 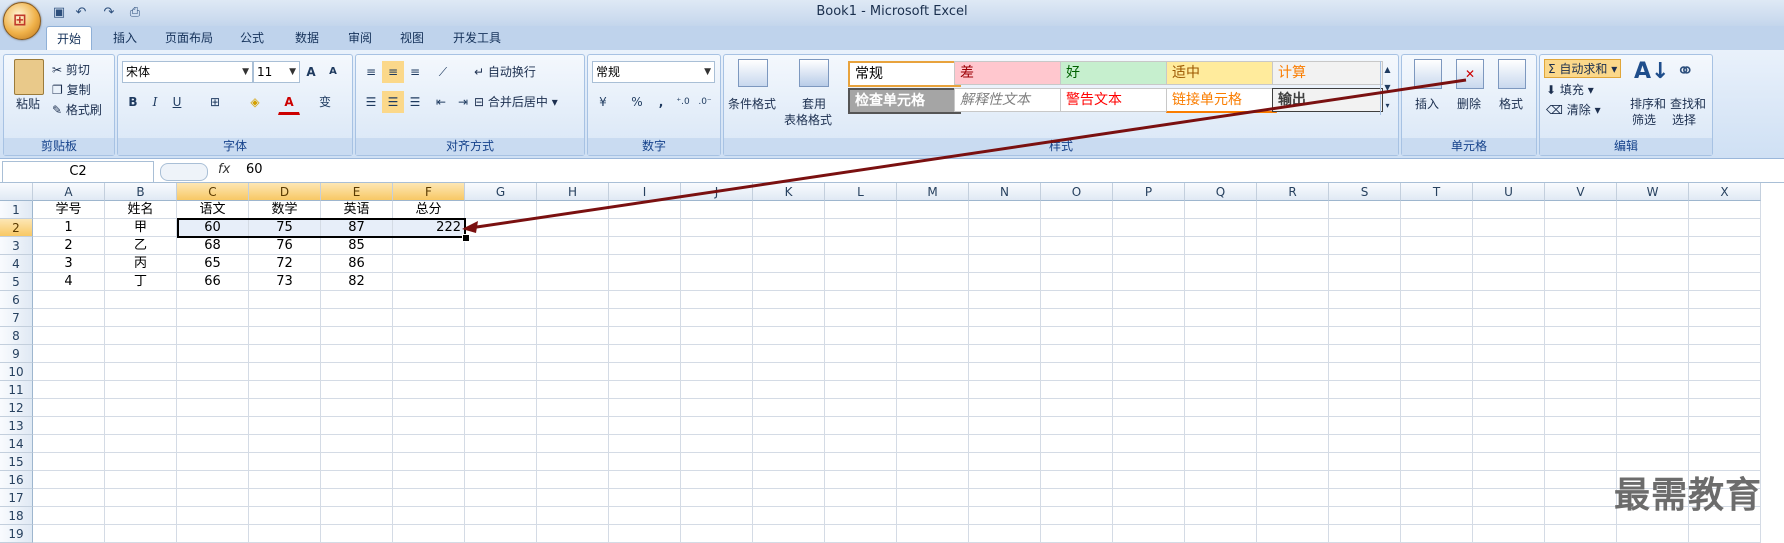 What do you see at coordinates (573, 282) in the screenshot?
I see `cell-H5` at bounding box center [573, 282].